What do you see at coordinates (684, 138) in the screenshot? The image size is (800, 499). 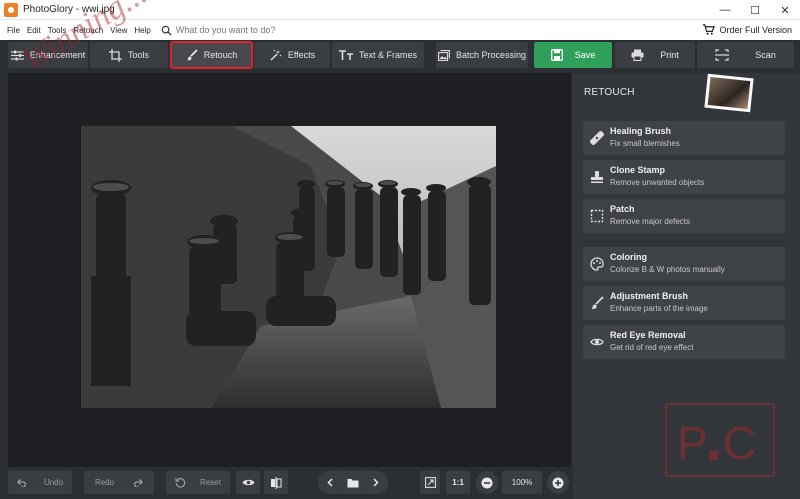 I see `tool-healing-brush: Healing Brush Fix small blemishes` at bounding box center [684, 138].